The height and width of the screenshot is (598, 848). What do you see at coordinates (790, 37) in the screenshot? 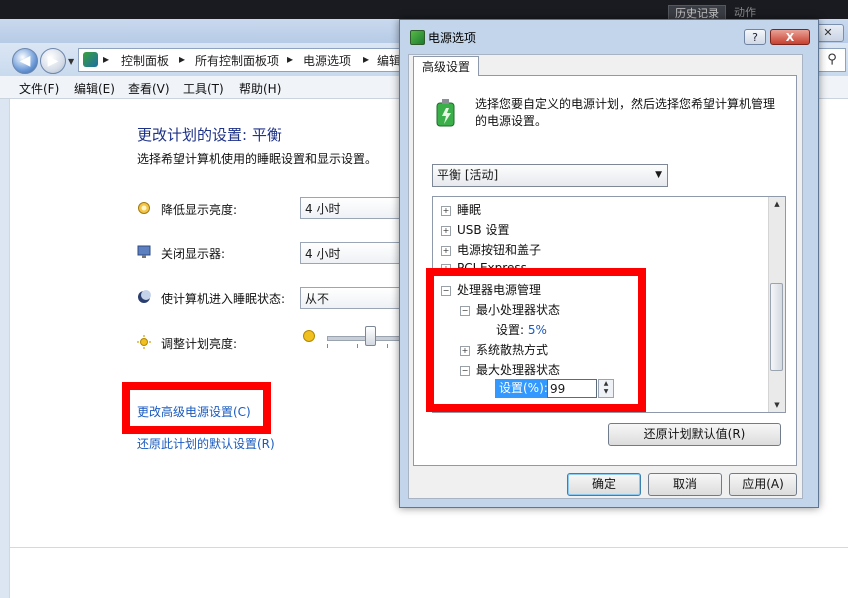
I see `close-dialog-button: X` at bounding box center [790, 37].